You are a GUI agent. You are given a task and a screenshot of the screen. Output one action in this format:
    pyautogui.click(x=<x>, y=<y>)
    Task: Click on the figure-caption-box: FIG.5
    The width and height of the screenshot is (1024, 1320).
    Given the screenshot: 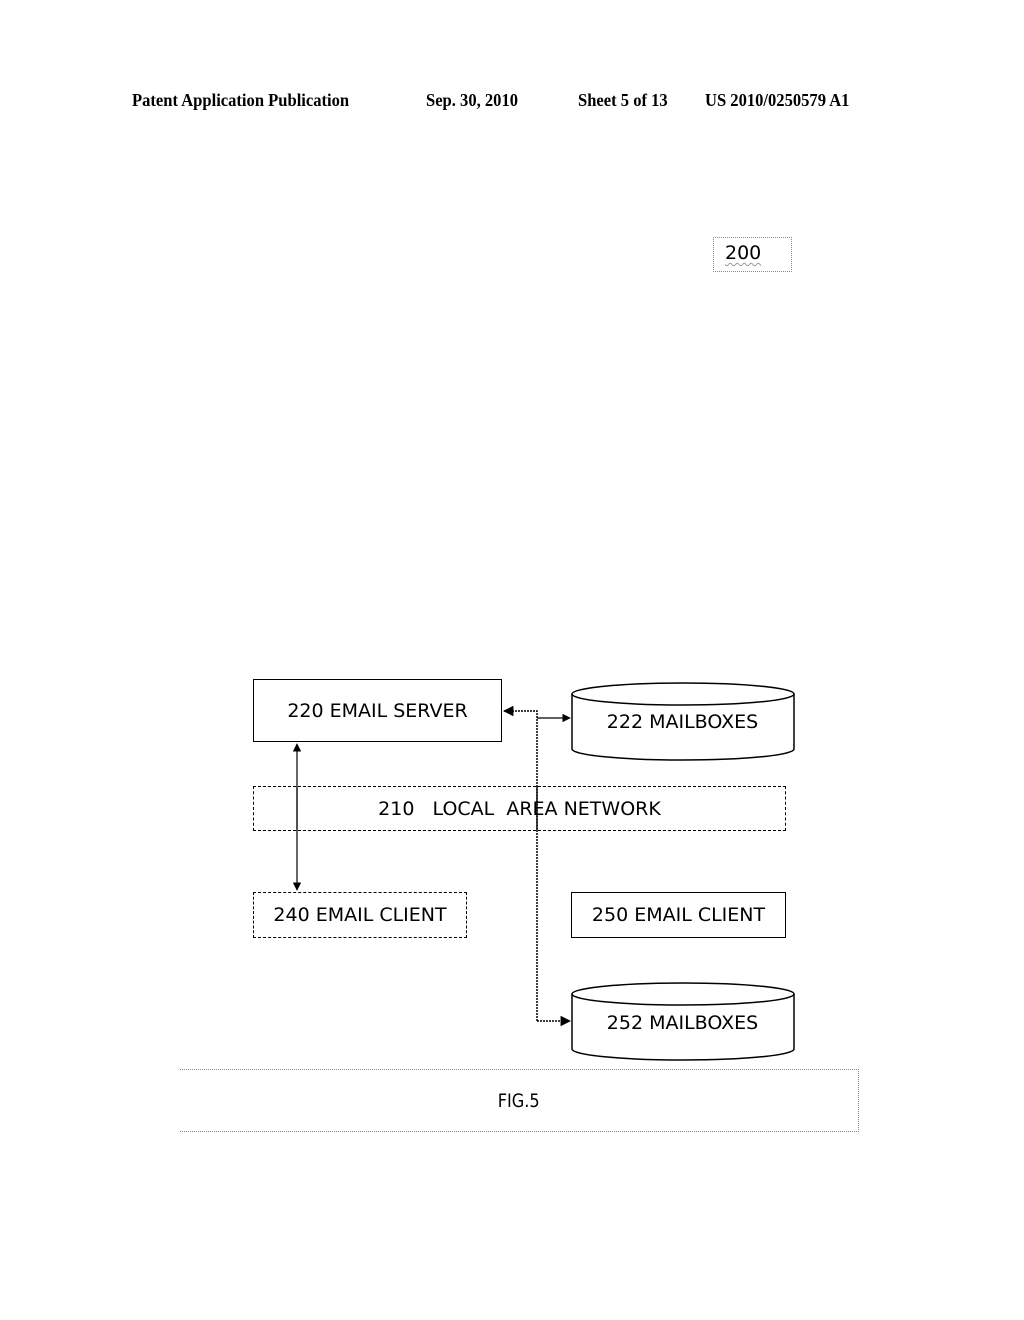 What is the action you would take?
    pyautogui.click(x=519, y=1100)
    